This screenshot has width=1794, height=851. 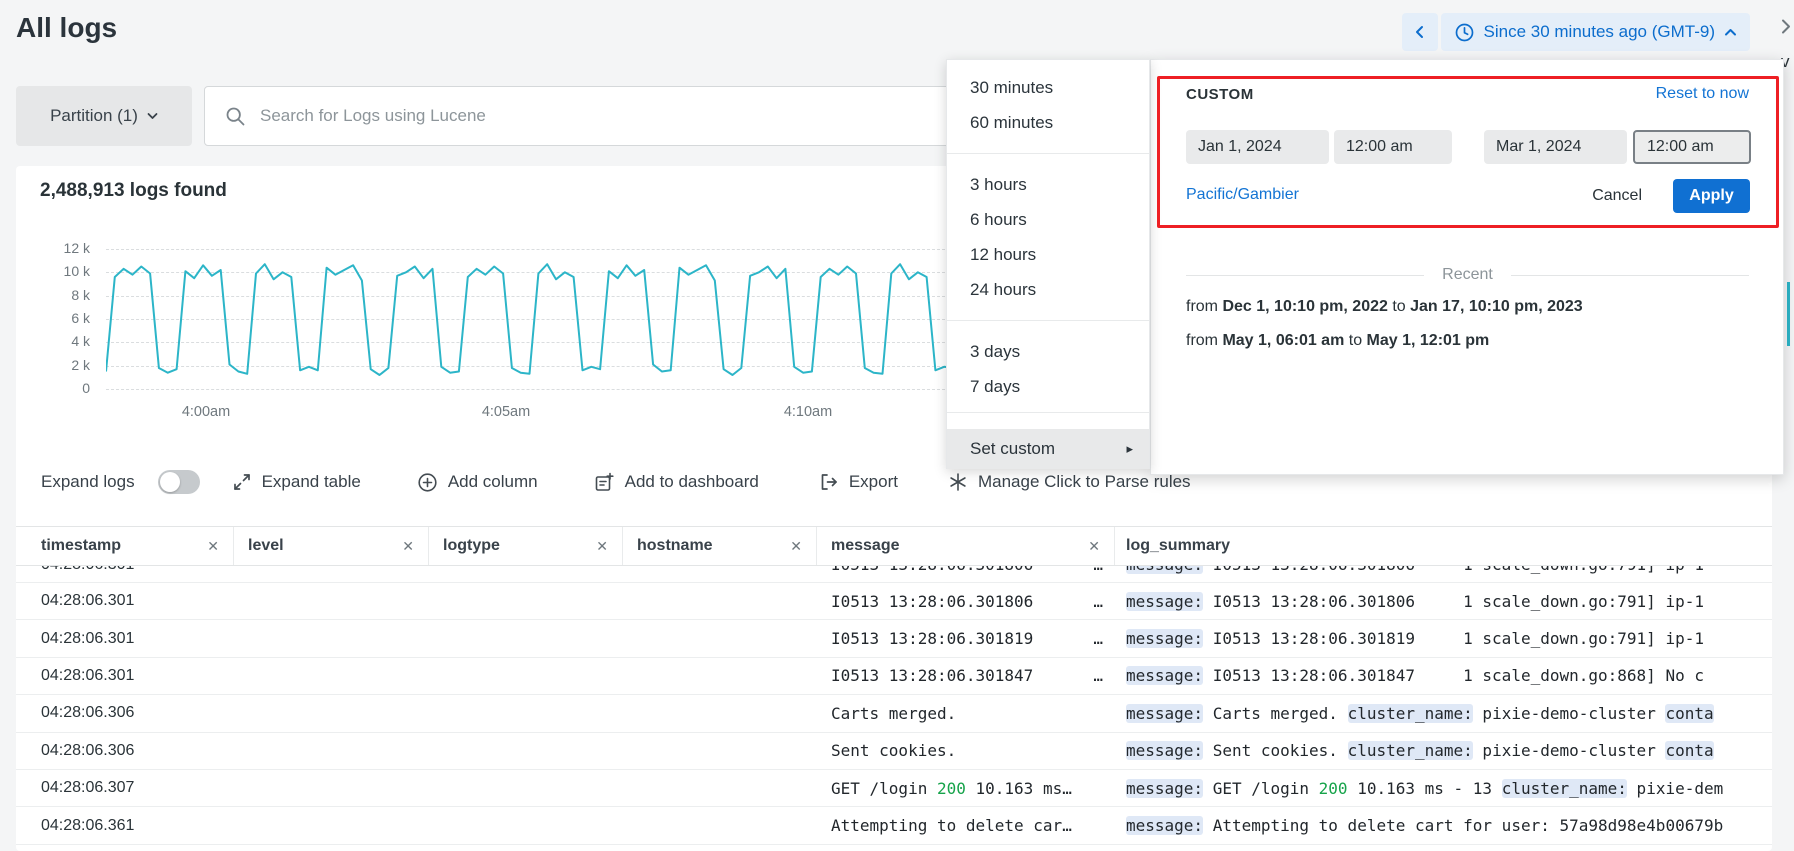 I want to click on add-to-dashboard-button: Add to dashboard, so click(x=676, y=482).